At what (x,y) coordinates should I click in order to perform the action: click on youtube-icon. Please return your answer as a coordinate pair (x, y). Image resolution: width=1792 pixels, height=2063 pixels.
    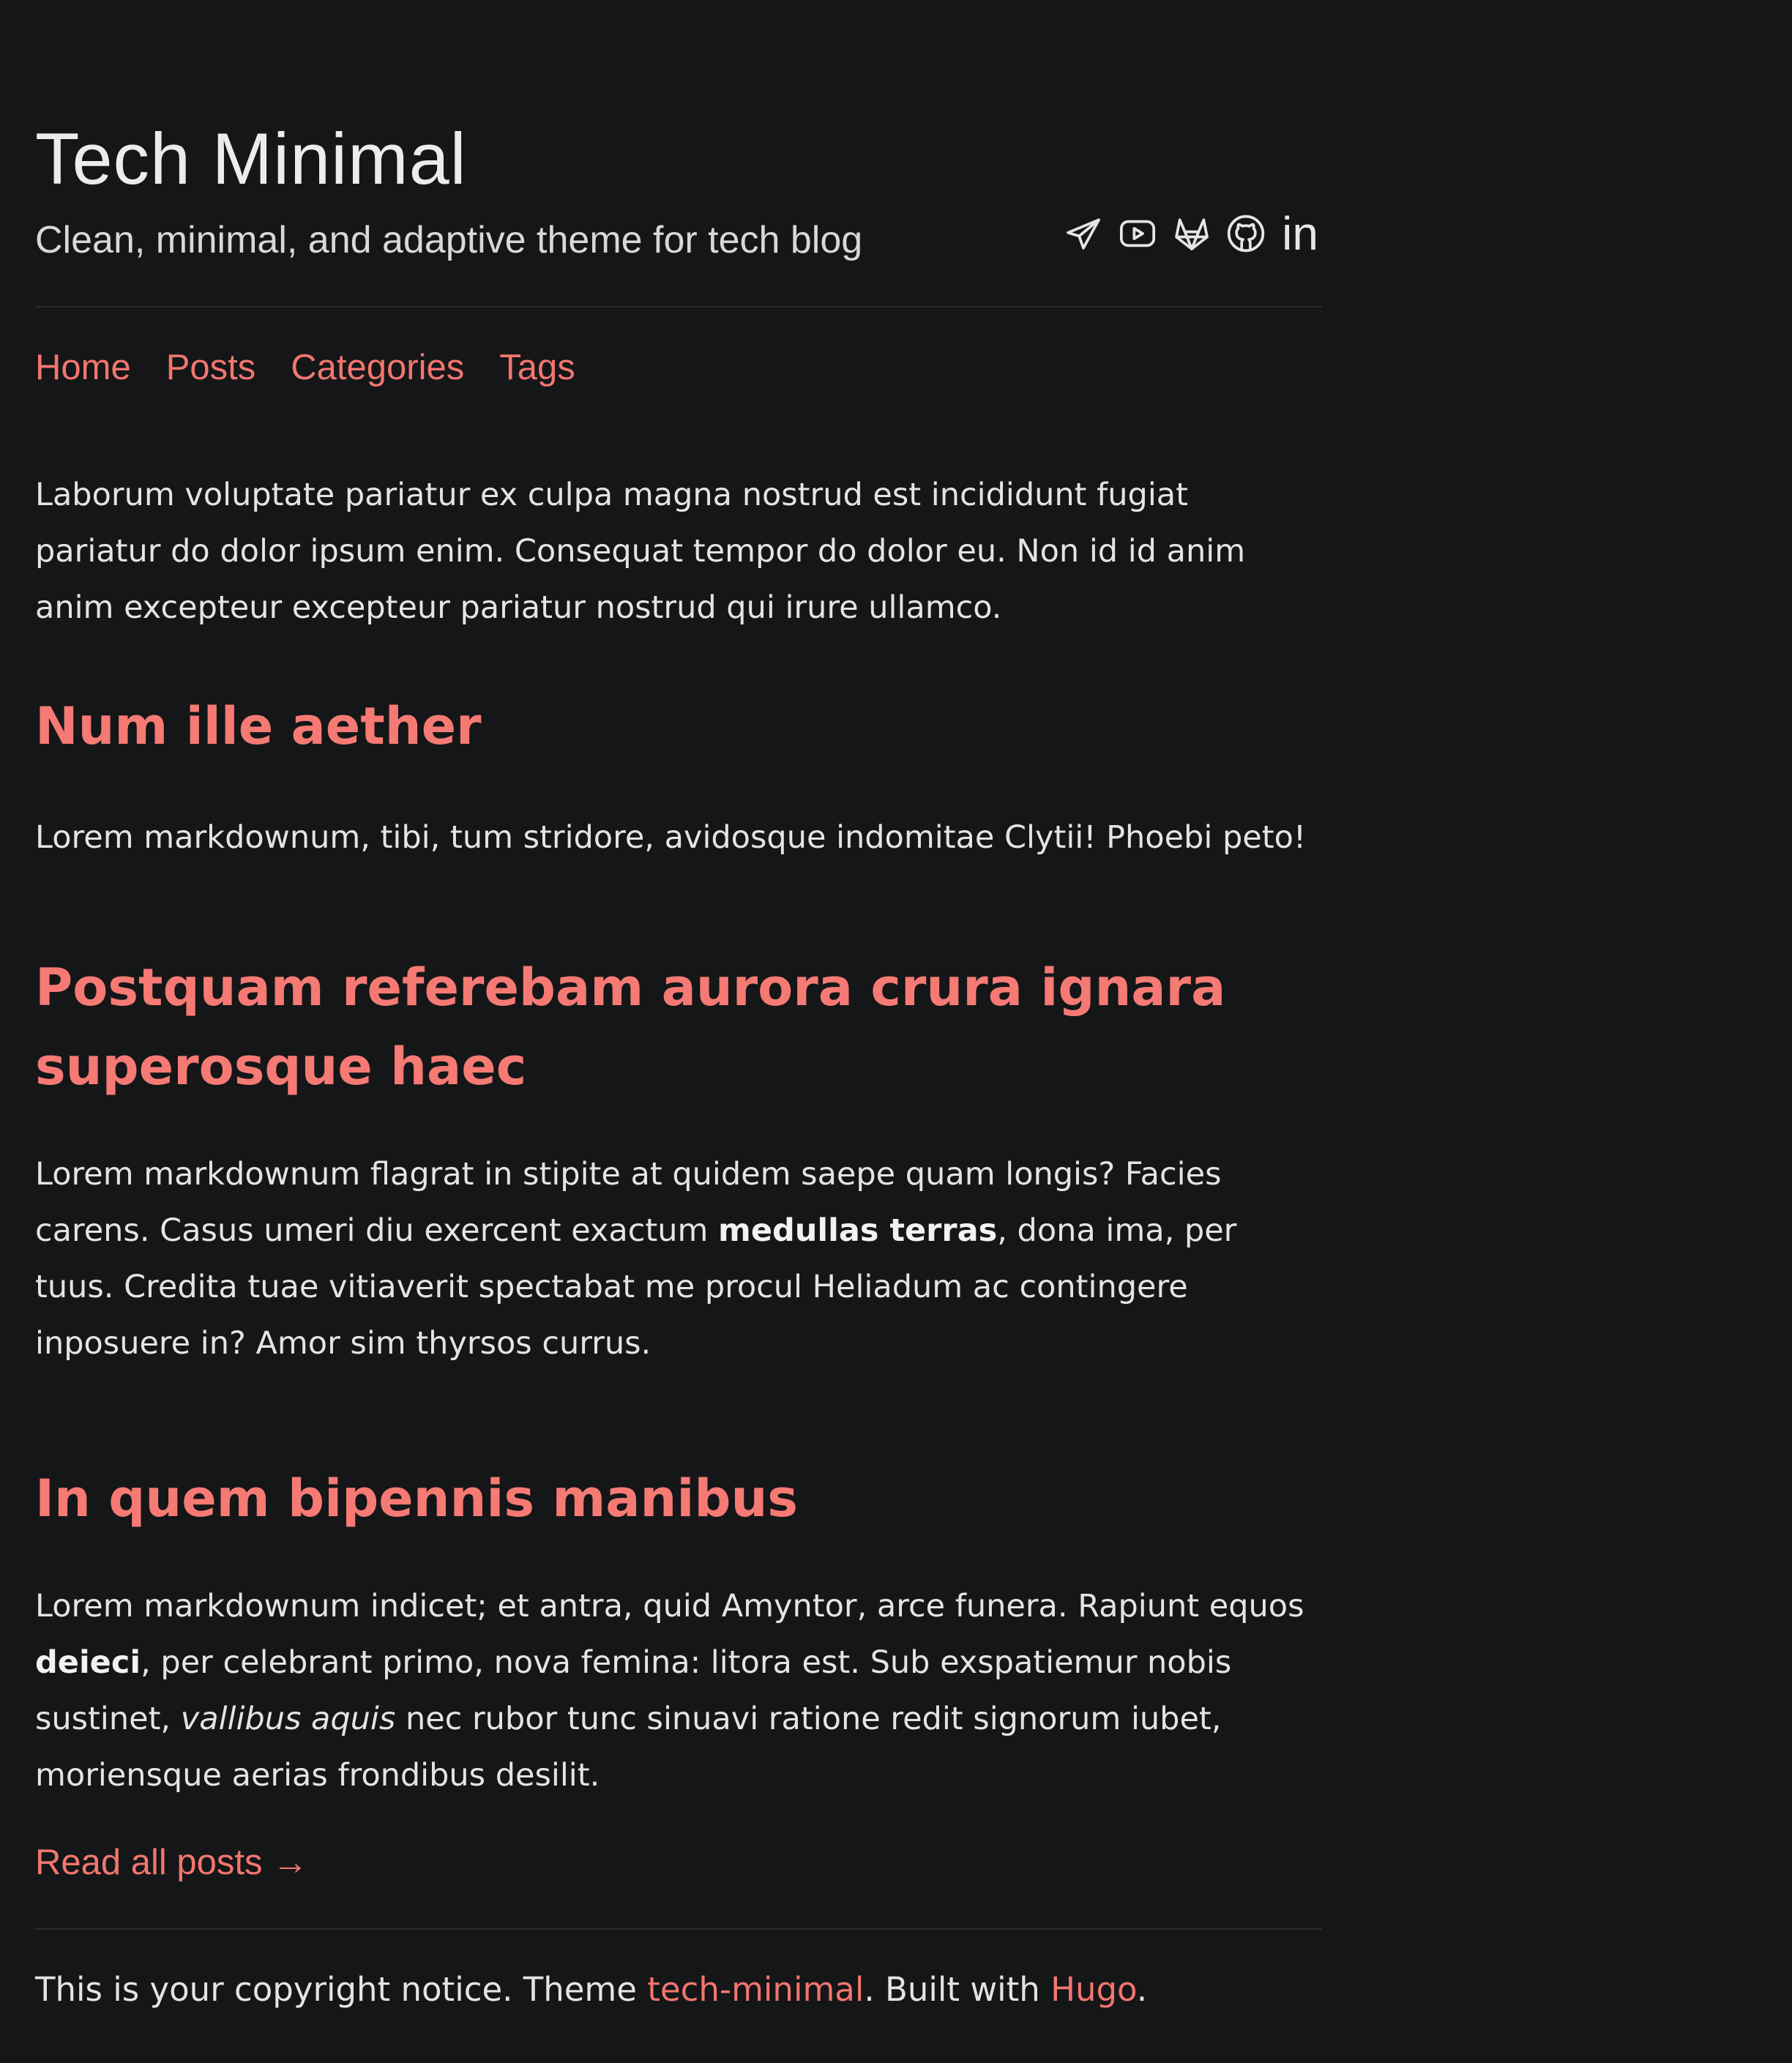
    Looking at the image, I should click on (1137, 234).